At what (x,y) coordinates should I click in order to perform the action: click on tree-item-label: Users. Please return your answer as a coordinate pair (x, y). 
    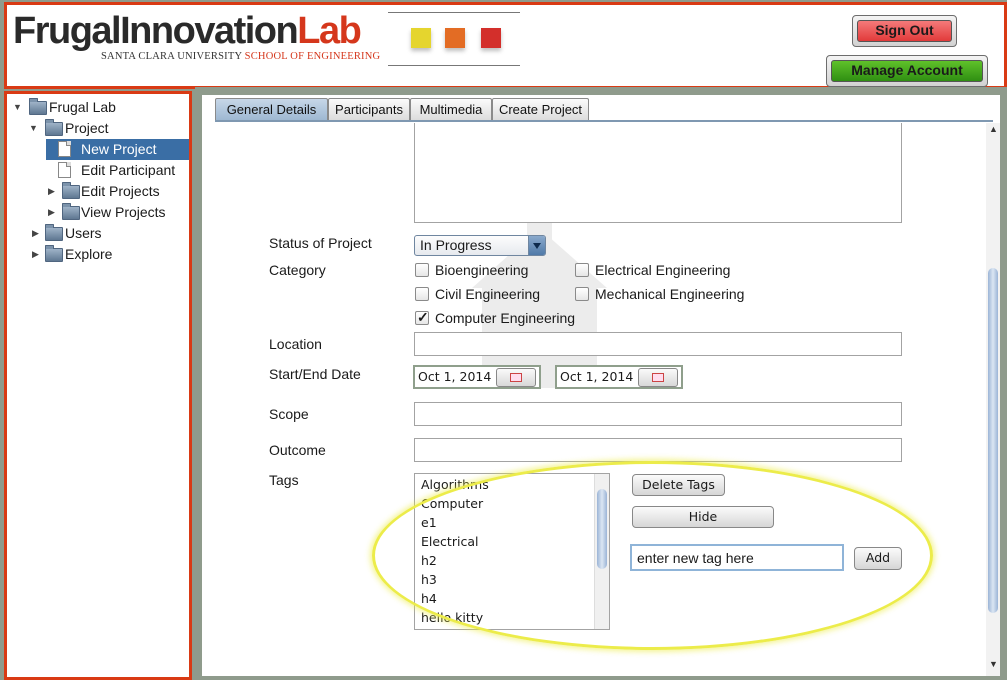
    Looking at the image, I should click on (83, 233).